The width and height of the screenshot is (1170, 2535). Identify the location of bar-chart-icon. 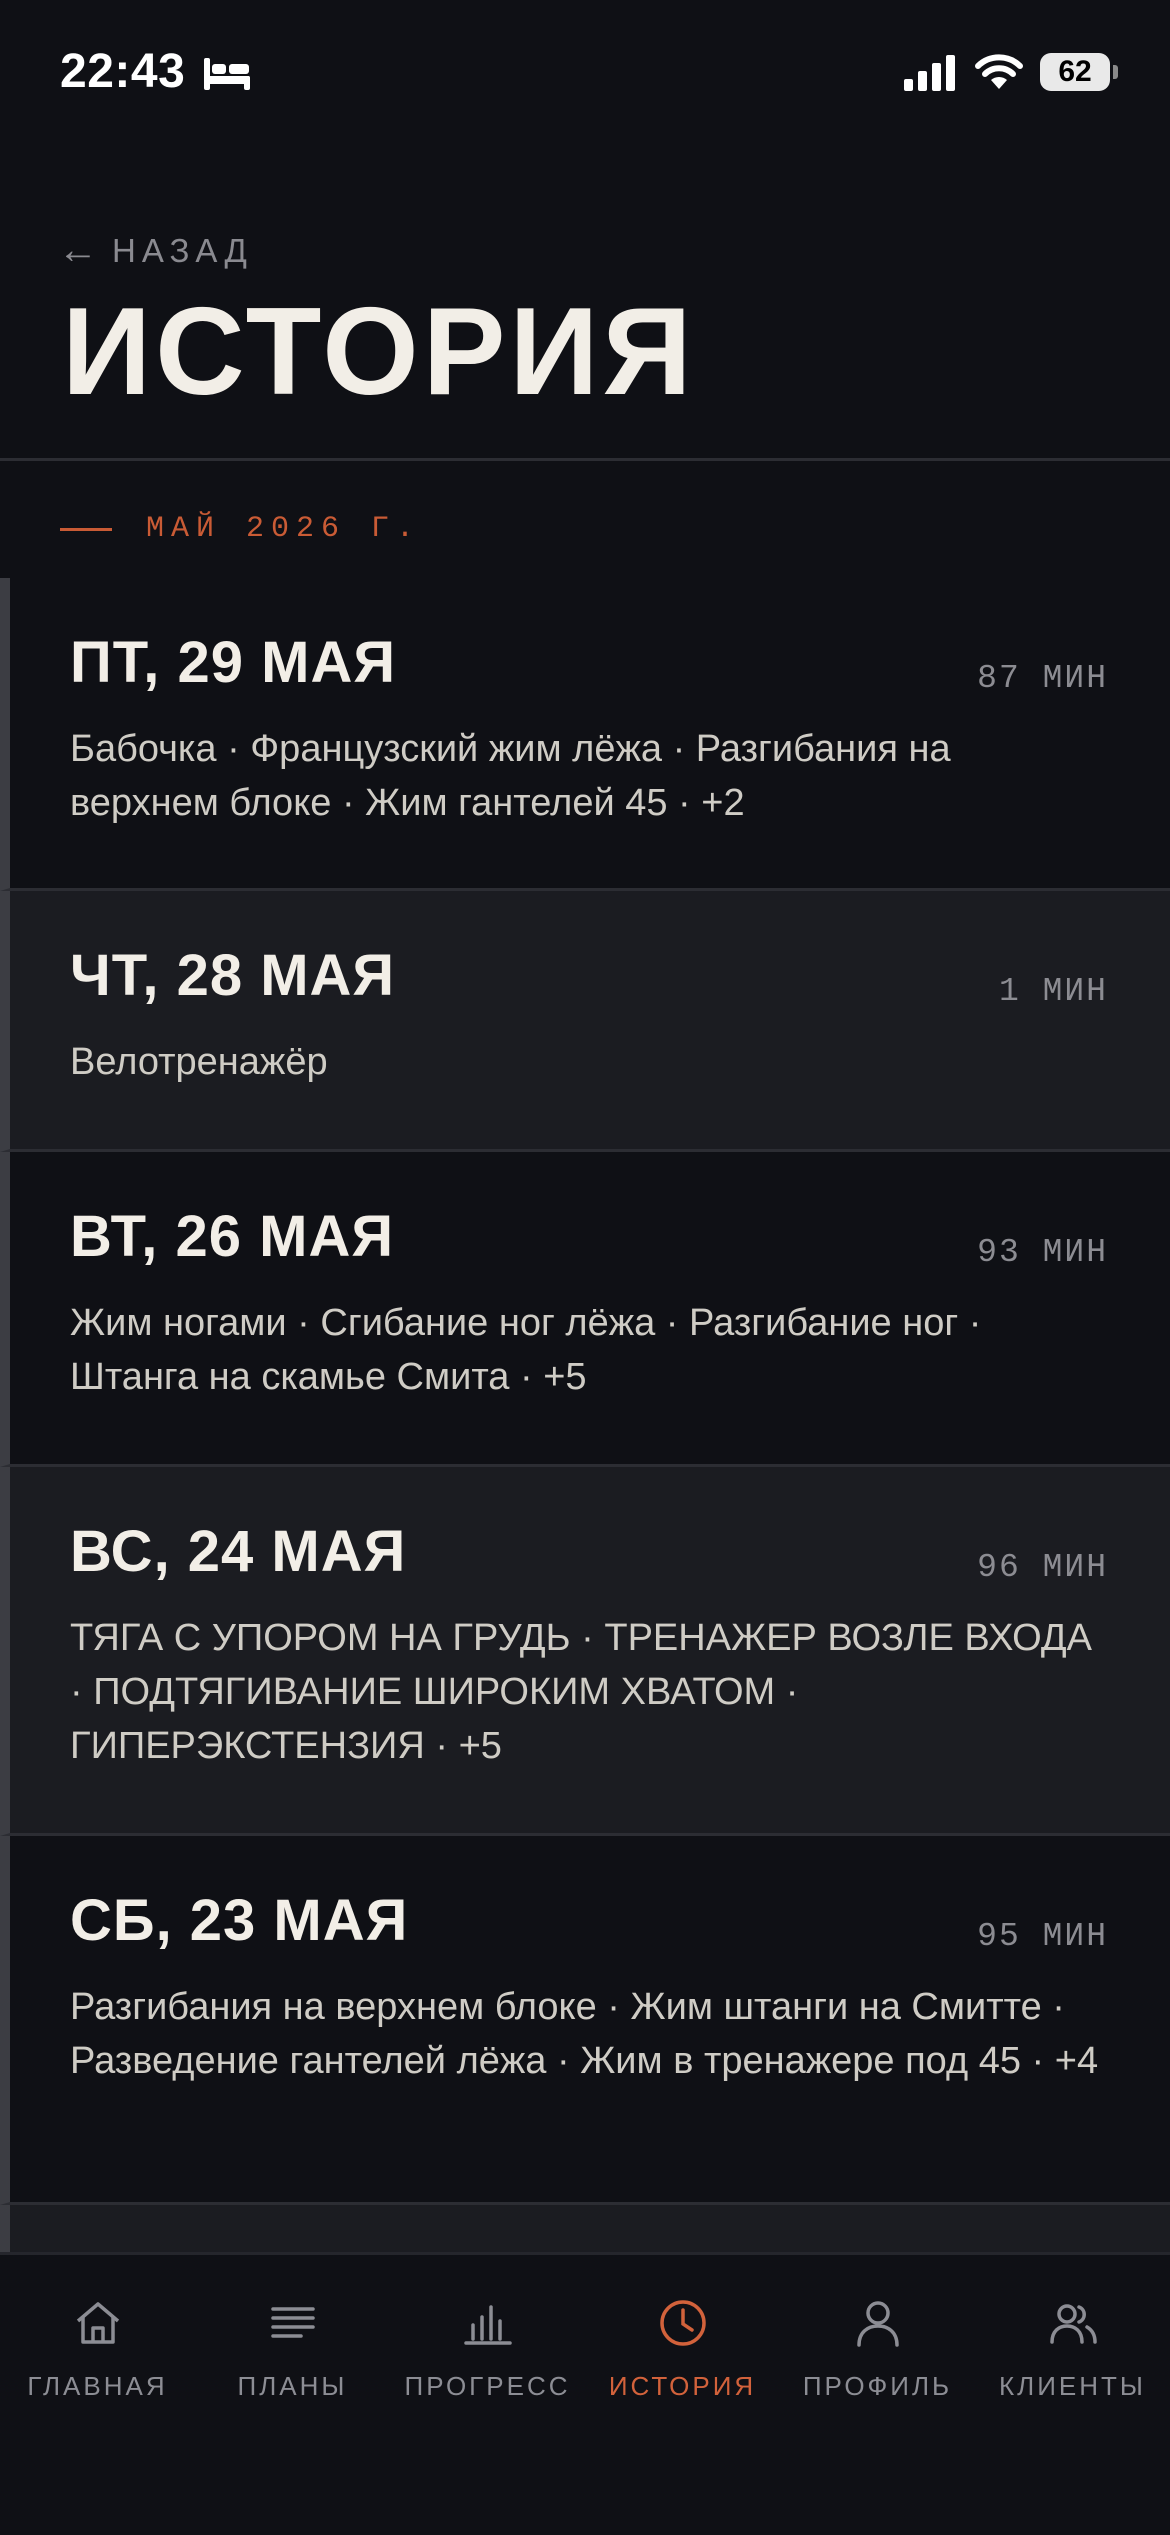
(487, 2325).